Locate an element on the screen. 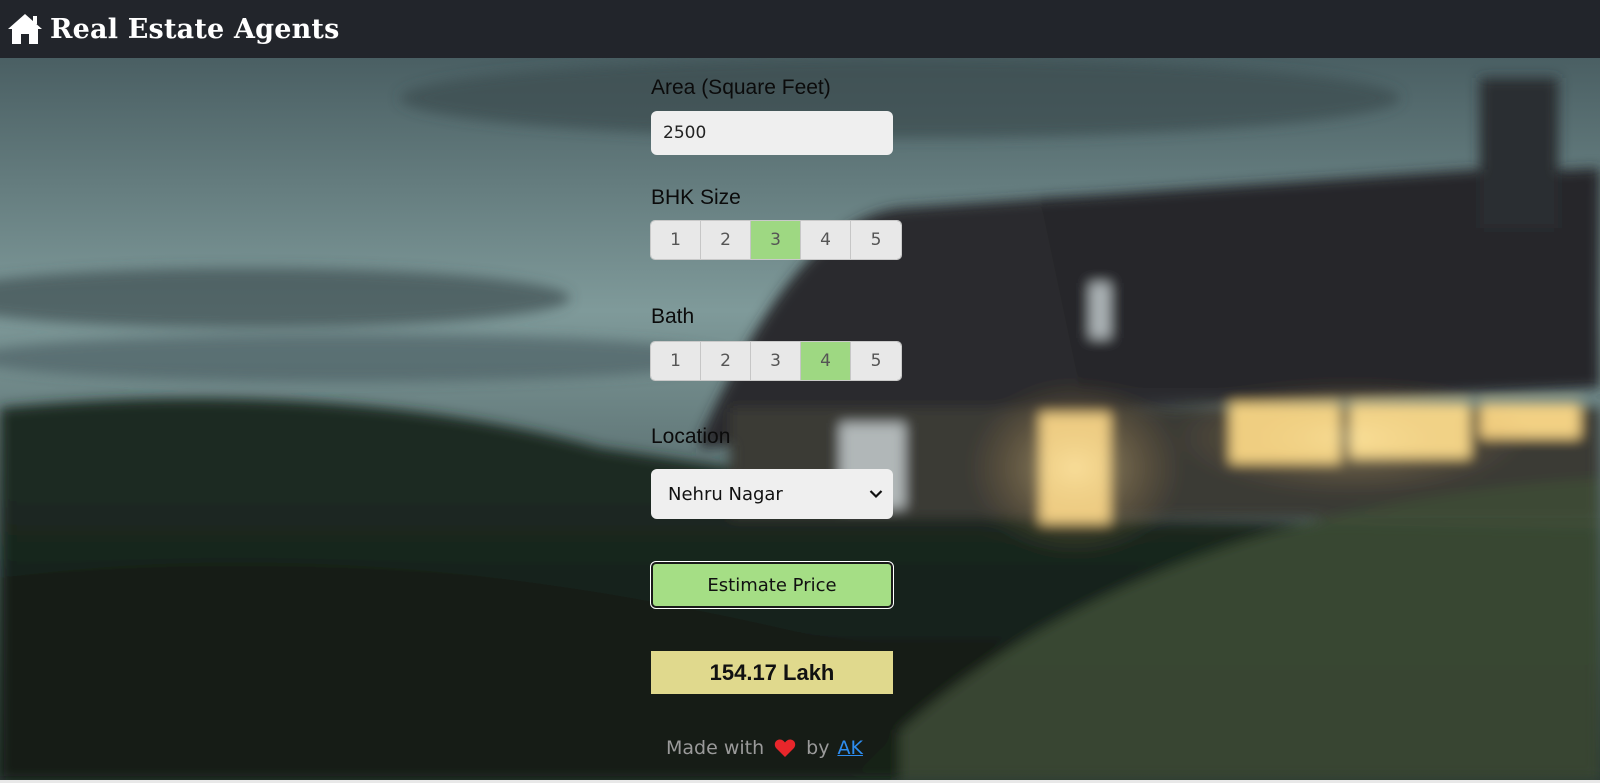 This screenshot has width=1600, height=783. bath-option-5: 5 is located at coordinates (876, 361).